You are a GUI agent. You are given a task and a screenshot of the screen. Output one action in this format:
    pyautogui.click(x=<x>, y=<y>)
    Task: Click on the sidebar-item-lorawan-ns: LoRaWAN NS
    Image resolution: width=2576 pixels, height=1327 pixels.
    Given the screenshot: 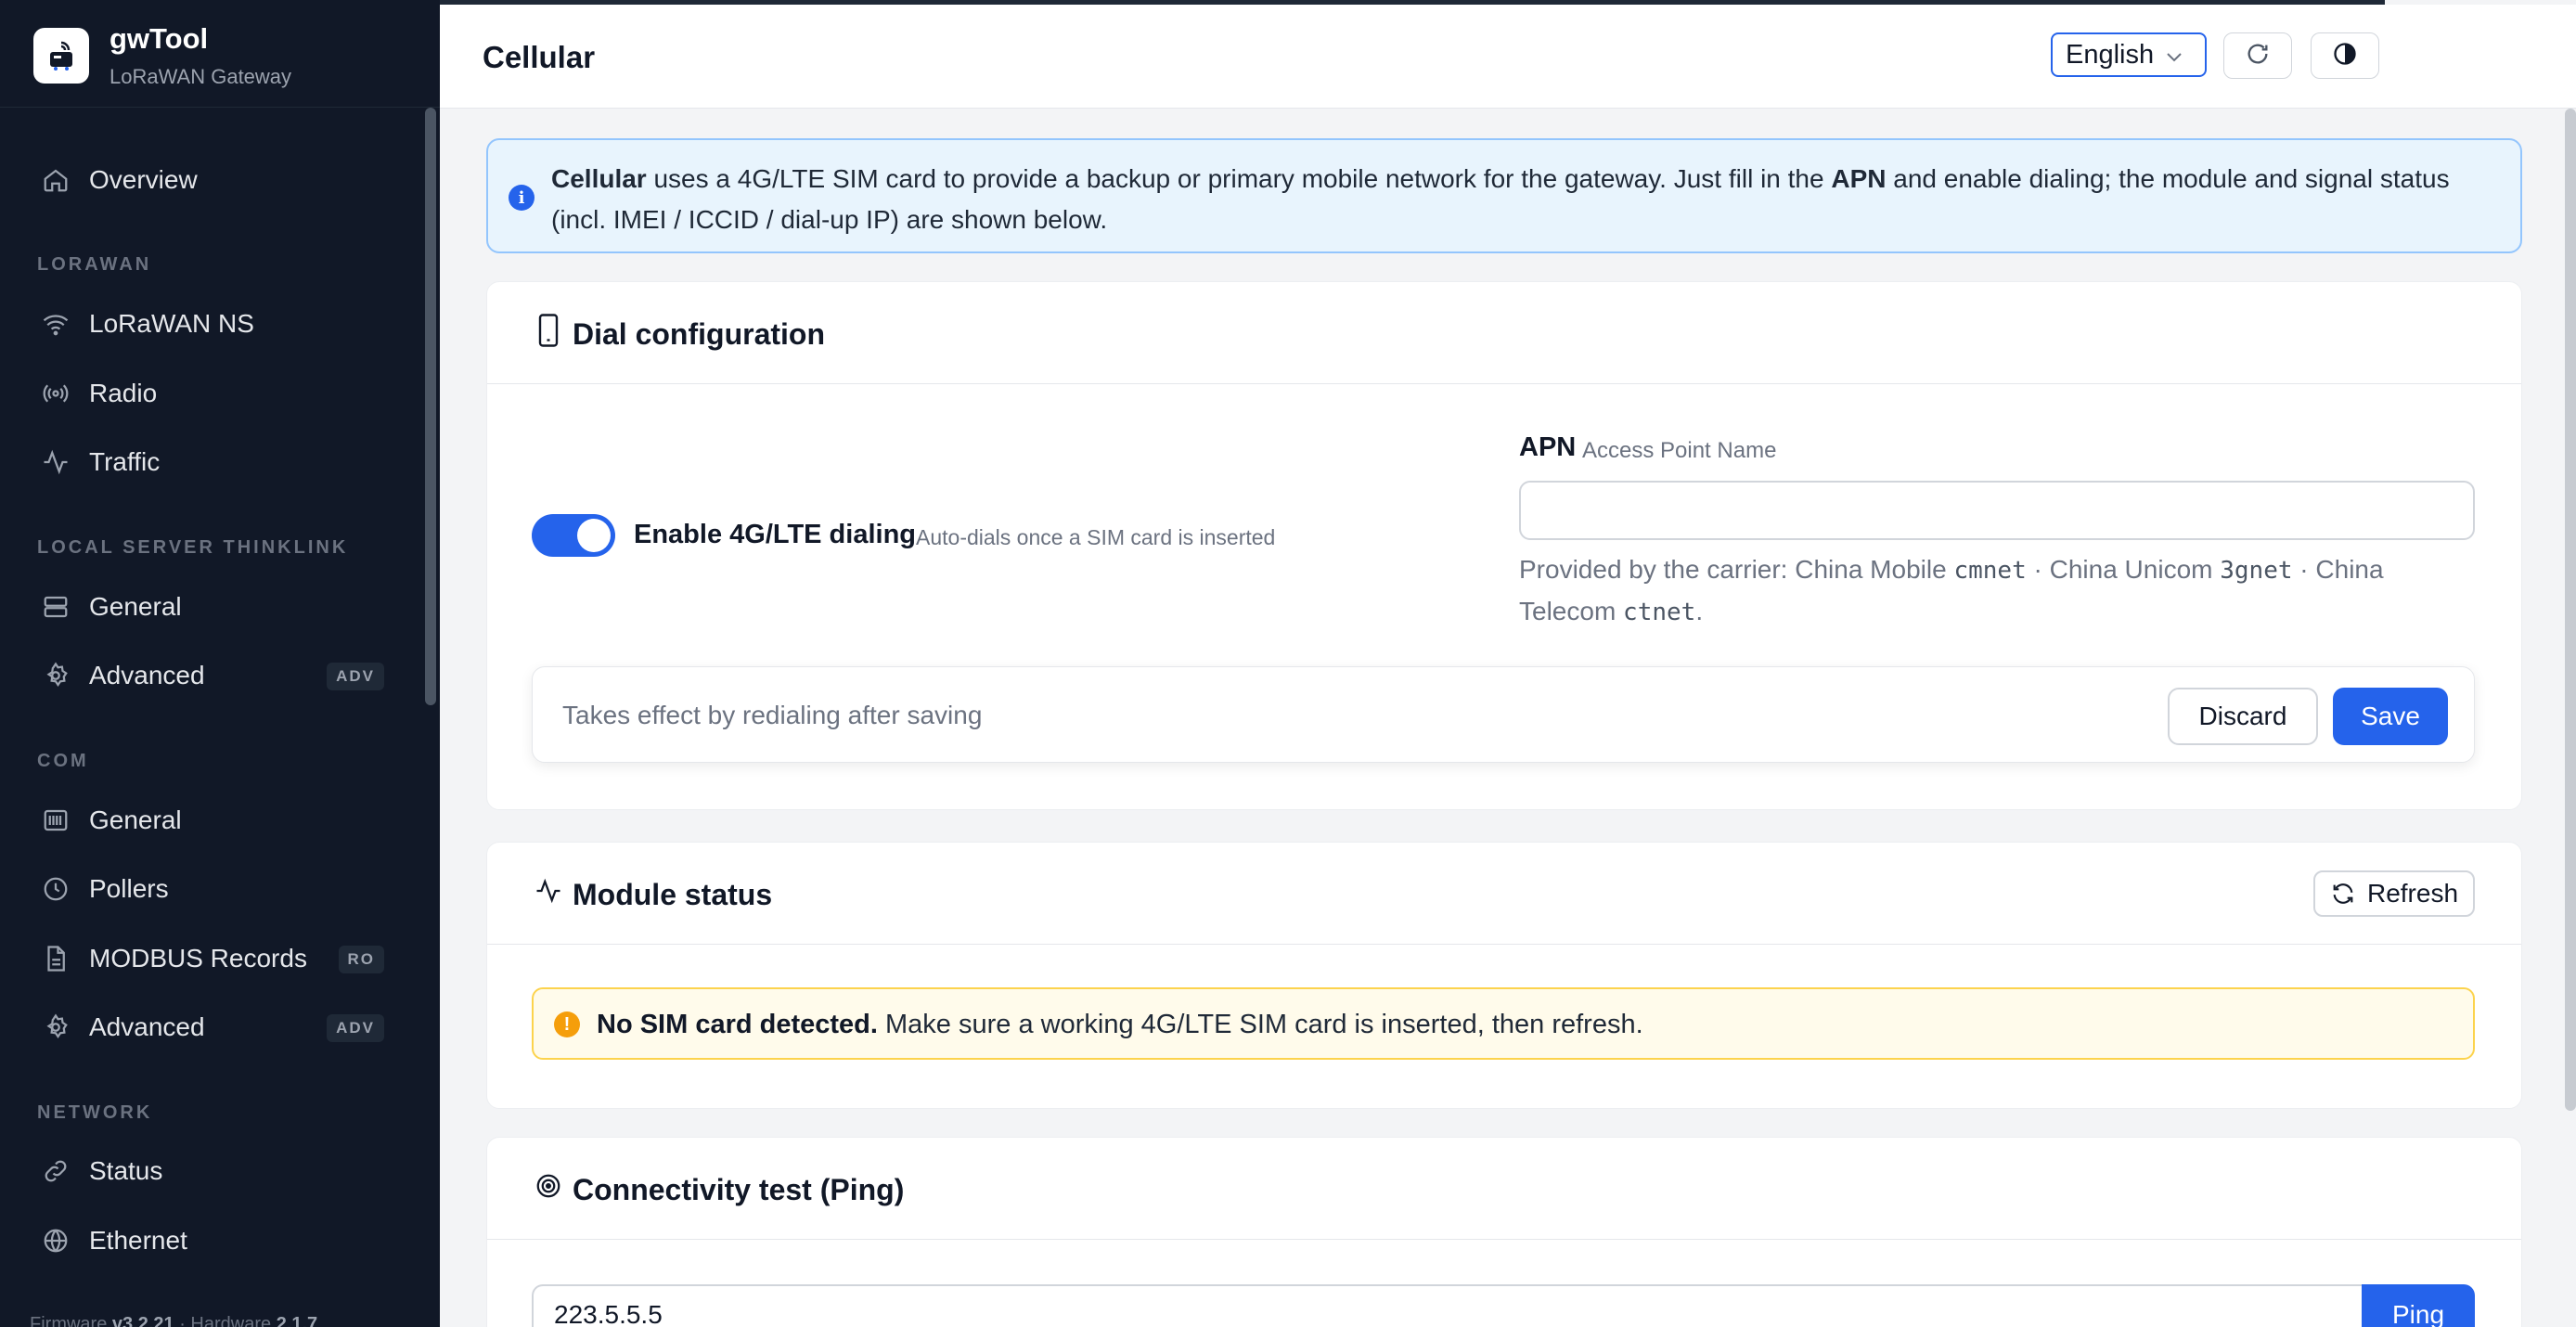 What is the action you would take?
    pyautogui.click(x=212, y=324)
    